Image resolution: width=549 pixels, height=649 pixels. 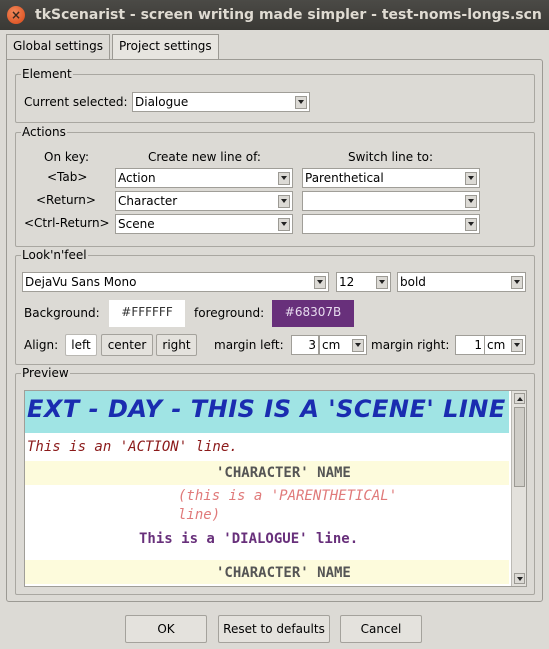 I want to click on margin-left-input: 3, so click(x=305, y=345).